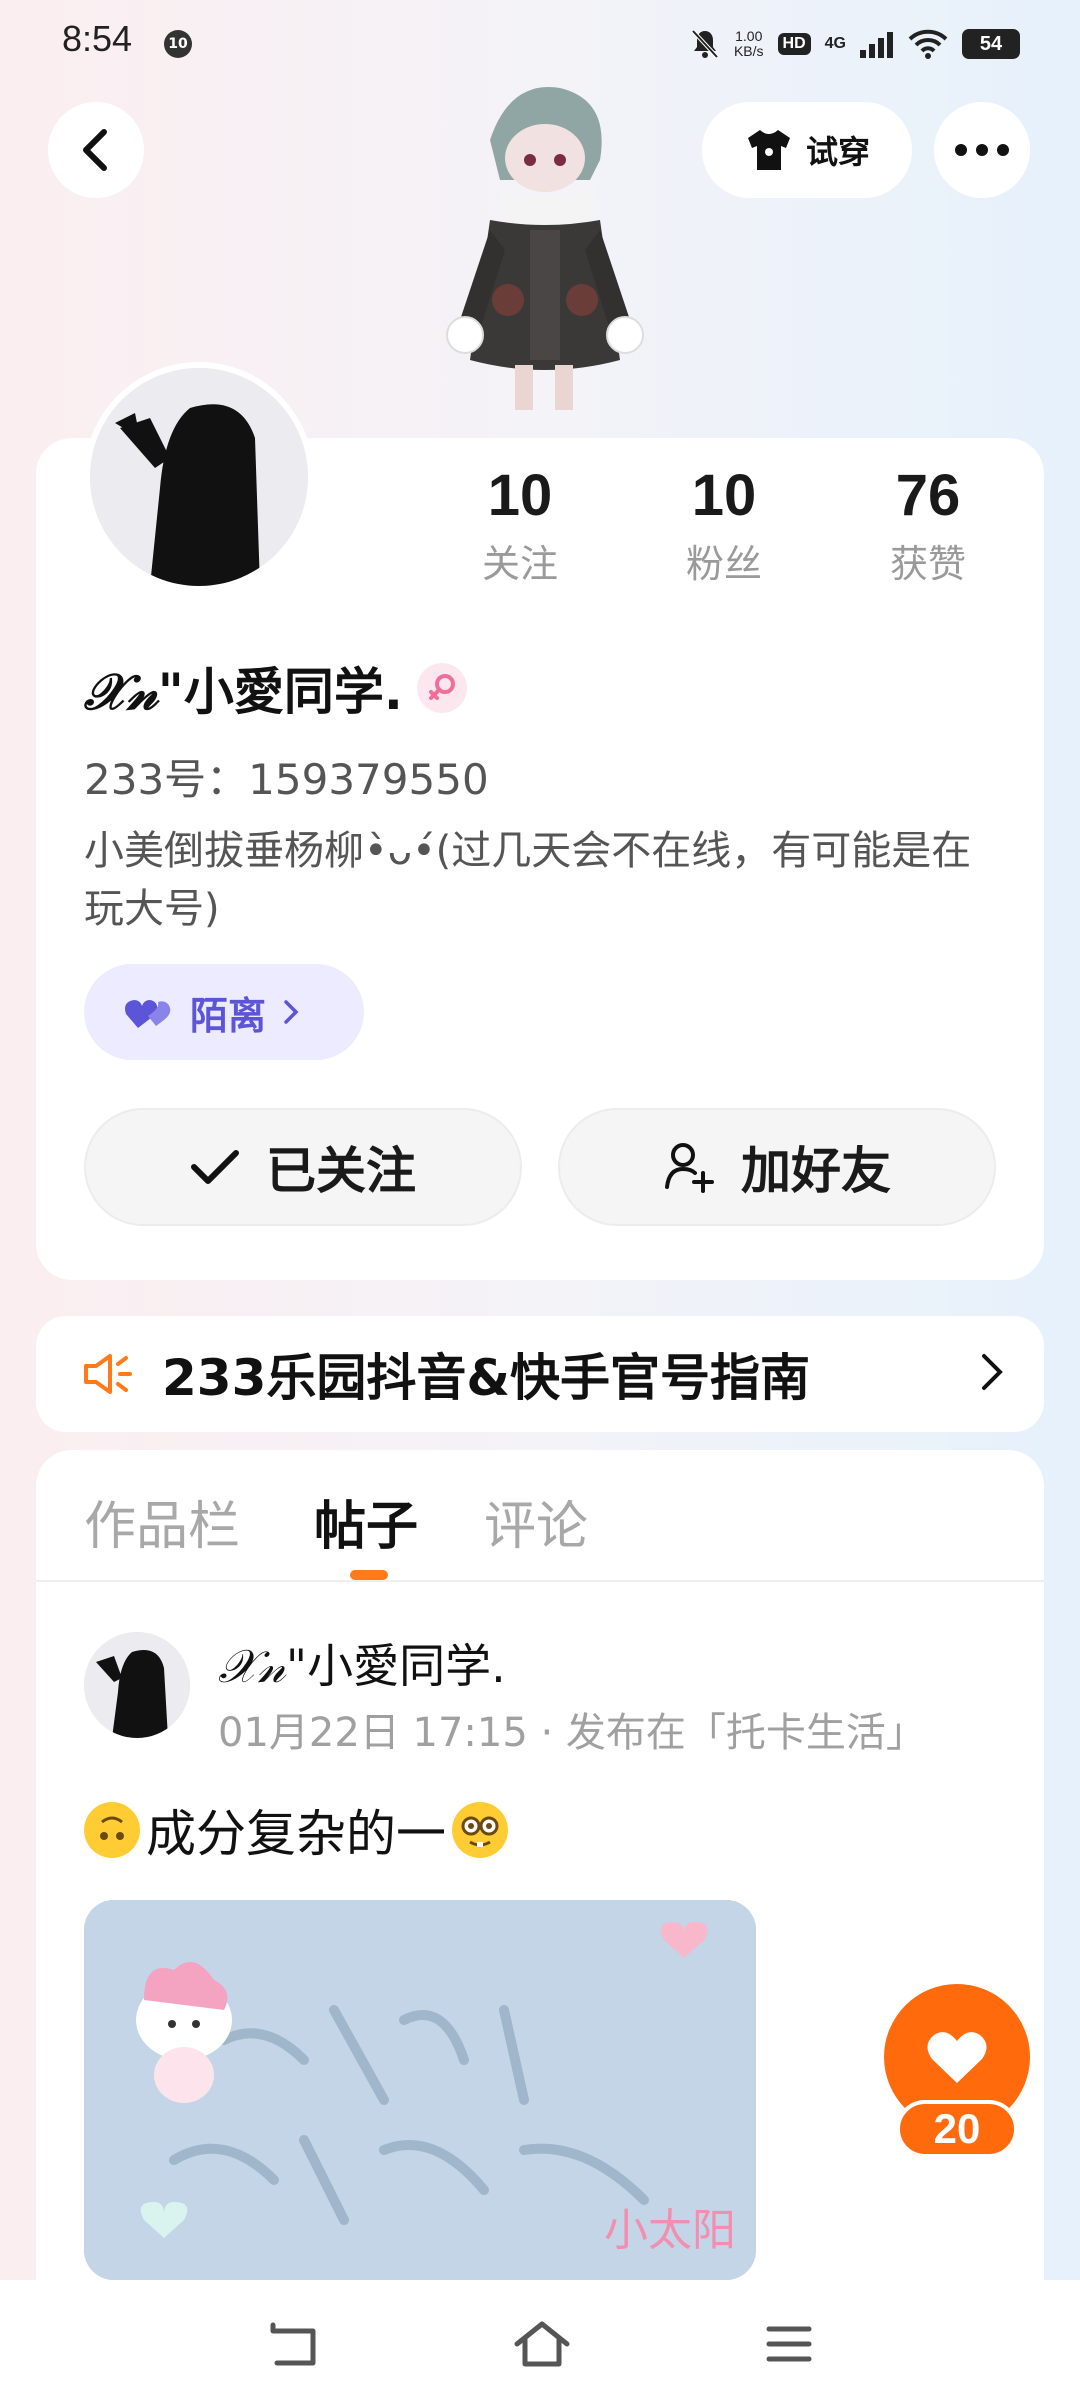 This screenshot has width=1080, height=2408. I want to click on add-friend-button: 加好友, so click(777, 1167).